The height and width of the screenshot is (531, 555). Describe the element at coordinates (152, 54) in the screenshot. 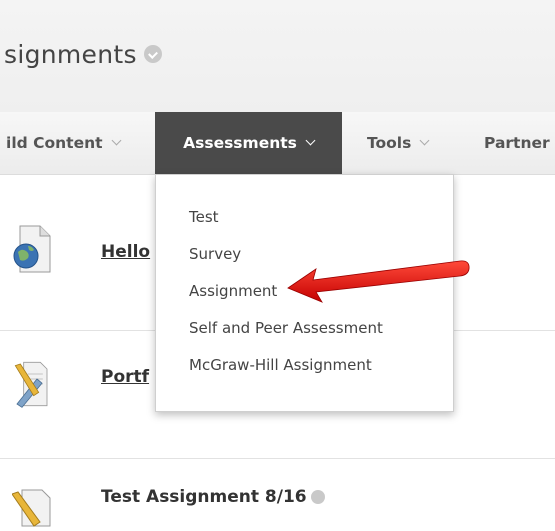

I see `title-options-icon` at that location.